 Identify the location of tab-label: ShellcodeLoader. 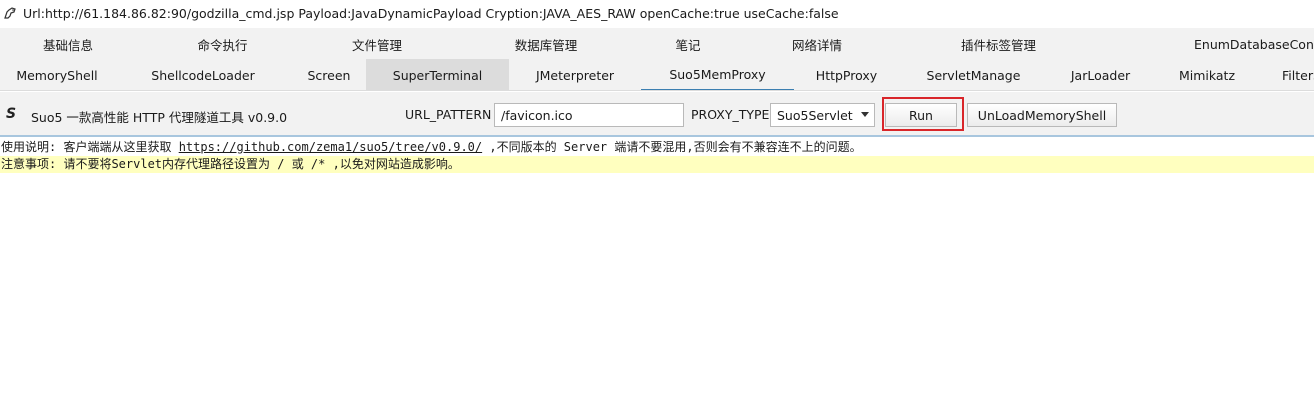
(203, 75).